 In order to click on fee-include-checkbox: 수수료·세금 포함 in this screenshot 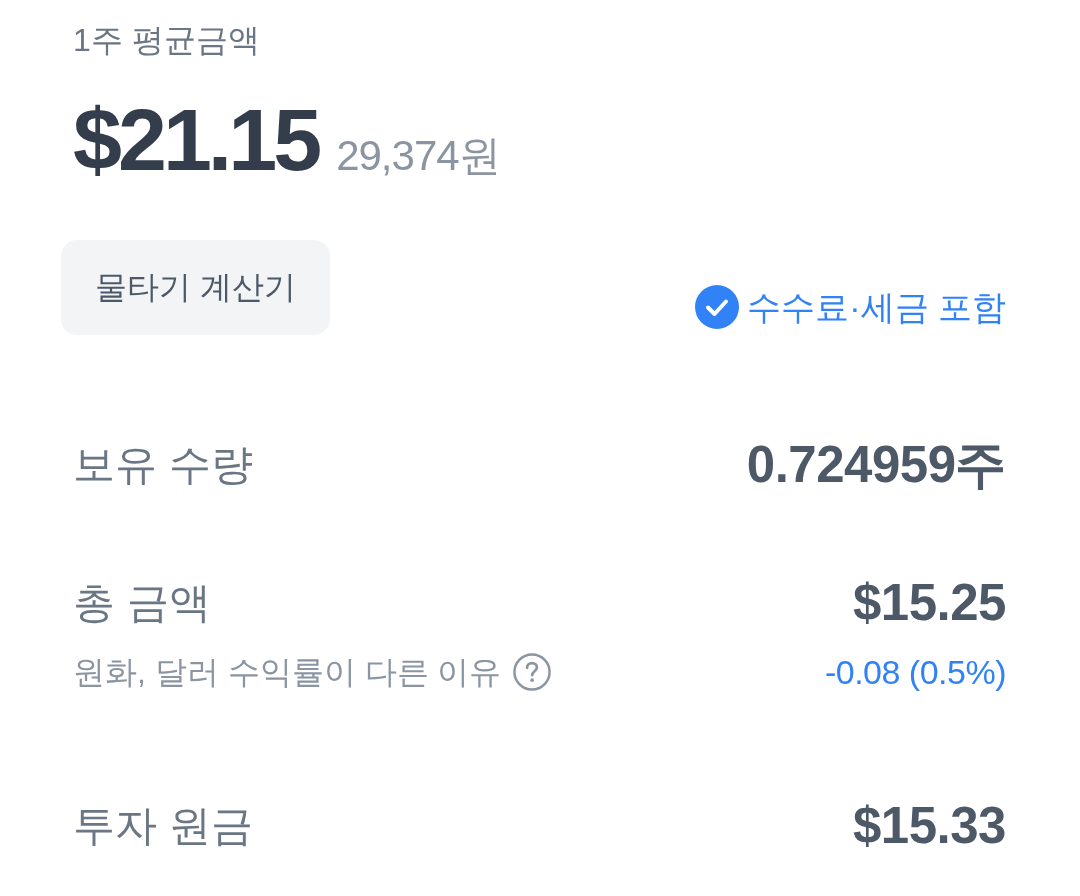, I will do `click(850, 307)`.